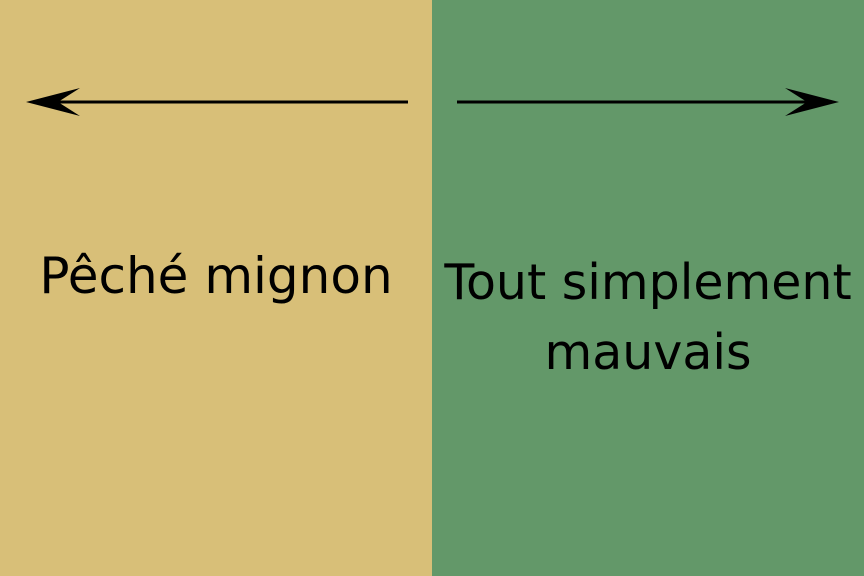 The width and height of the screenshot is (864, 576). I want to click on left-arrow-icon, so click(217, 102).